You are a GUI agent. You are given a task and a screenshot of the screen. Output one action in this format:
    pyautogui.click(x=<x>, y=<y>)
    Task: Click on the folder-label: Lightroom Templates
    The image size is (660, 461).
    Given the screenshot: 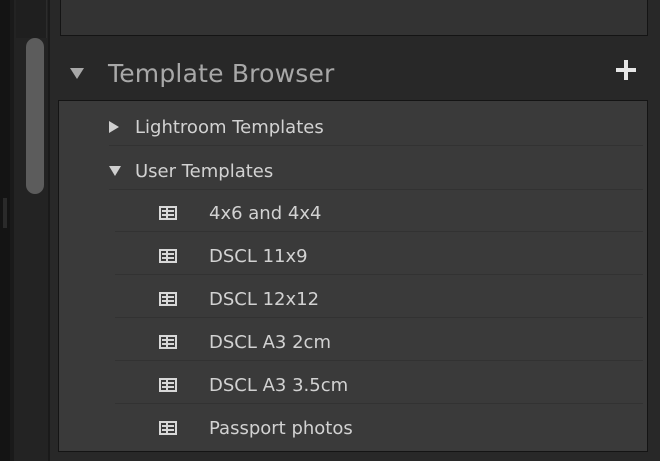 What is the action you would take?
    pyautogui.click(x=229, y=127)
    